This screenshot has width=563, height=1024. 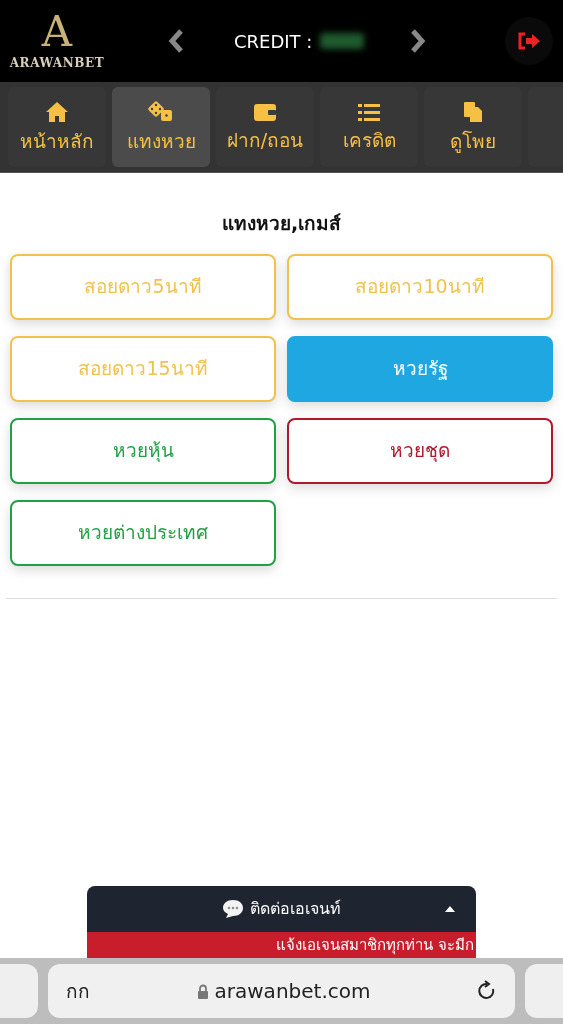 What do you see at coordinates (473, 112) in the screenshot?
I see `documents-icon` at bounding box center [473, 112].